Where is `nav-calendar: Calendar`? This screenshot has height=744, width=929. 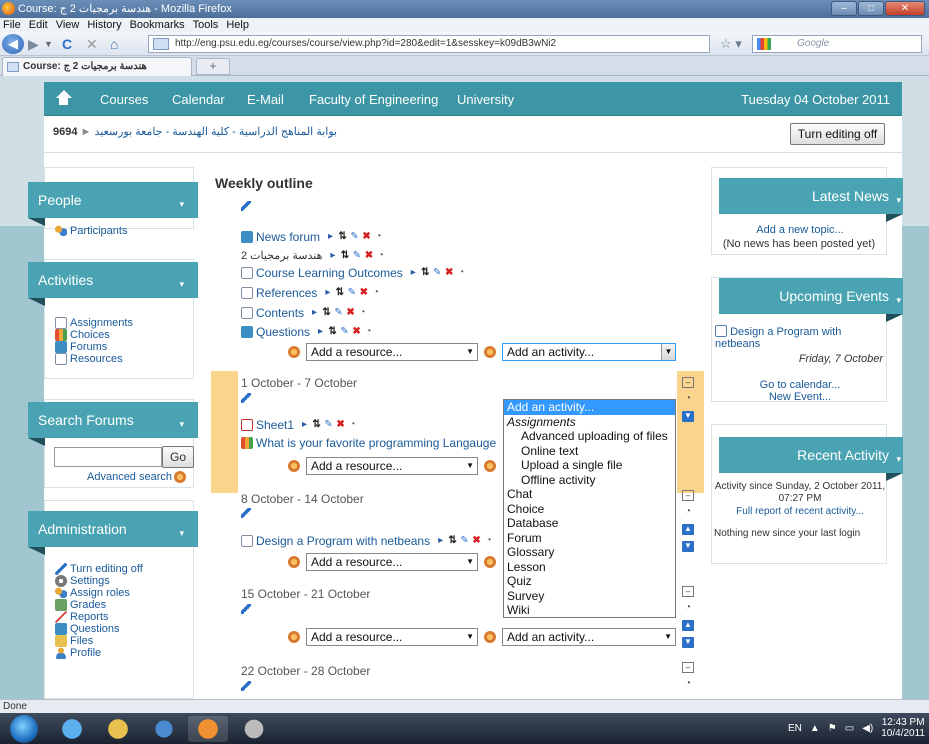
nav-calendar: Calendar is located at coordinates (198, 99).